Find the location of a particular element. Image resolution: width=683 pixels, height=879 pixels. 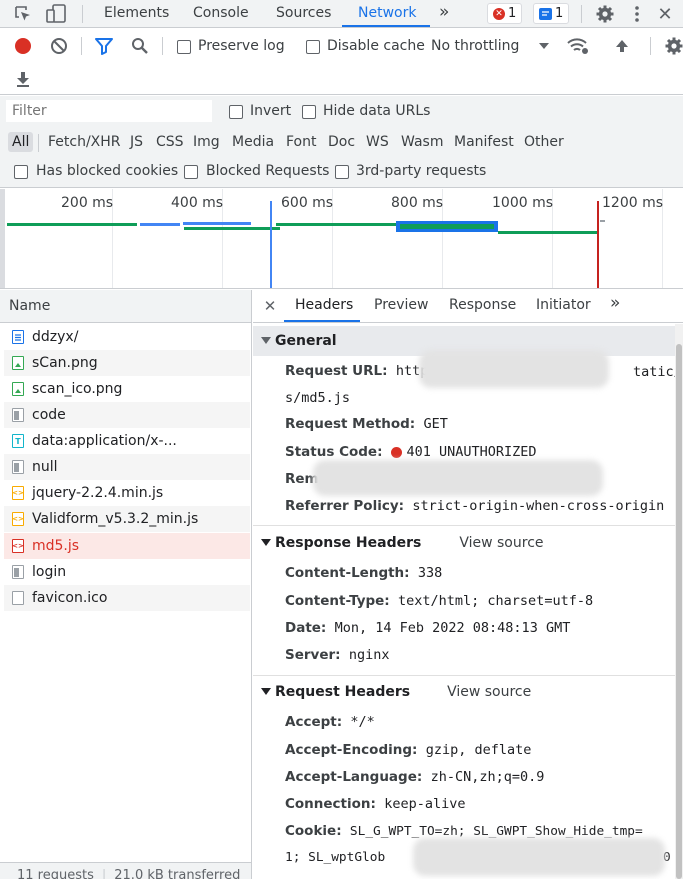

preserve-log-checkbox is located at coordinates (184, 47).